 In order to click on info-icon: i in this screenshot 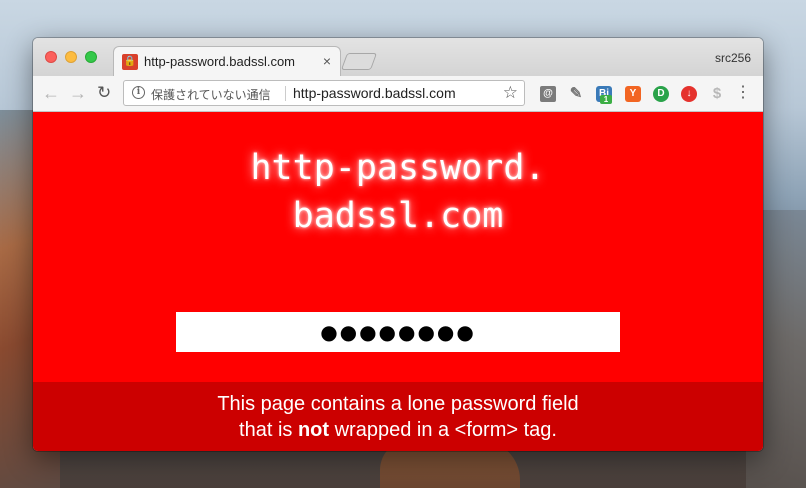, I will do `click(138, 92)`.